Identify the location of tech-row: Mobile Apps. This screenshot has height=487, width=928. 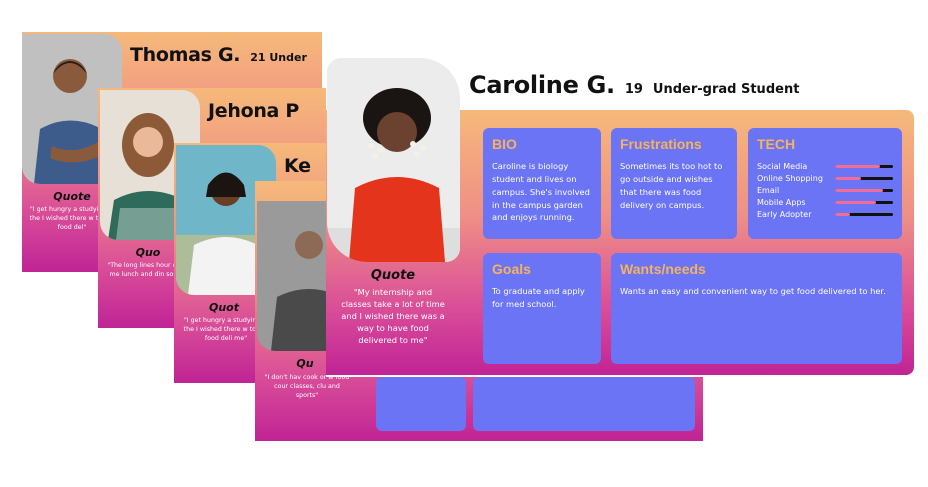
(825, 202).